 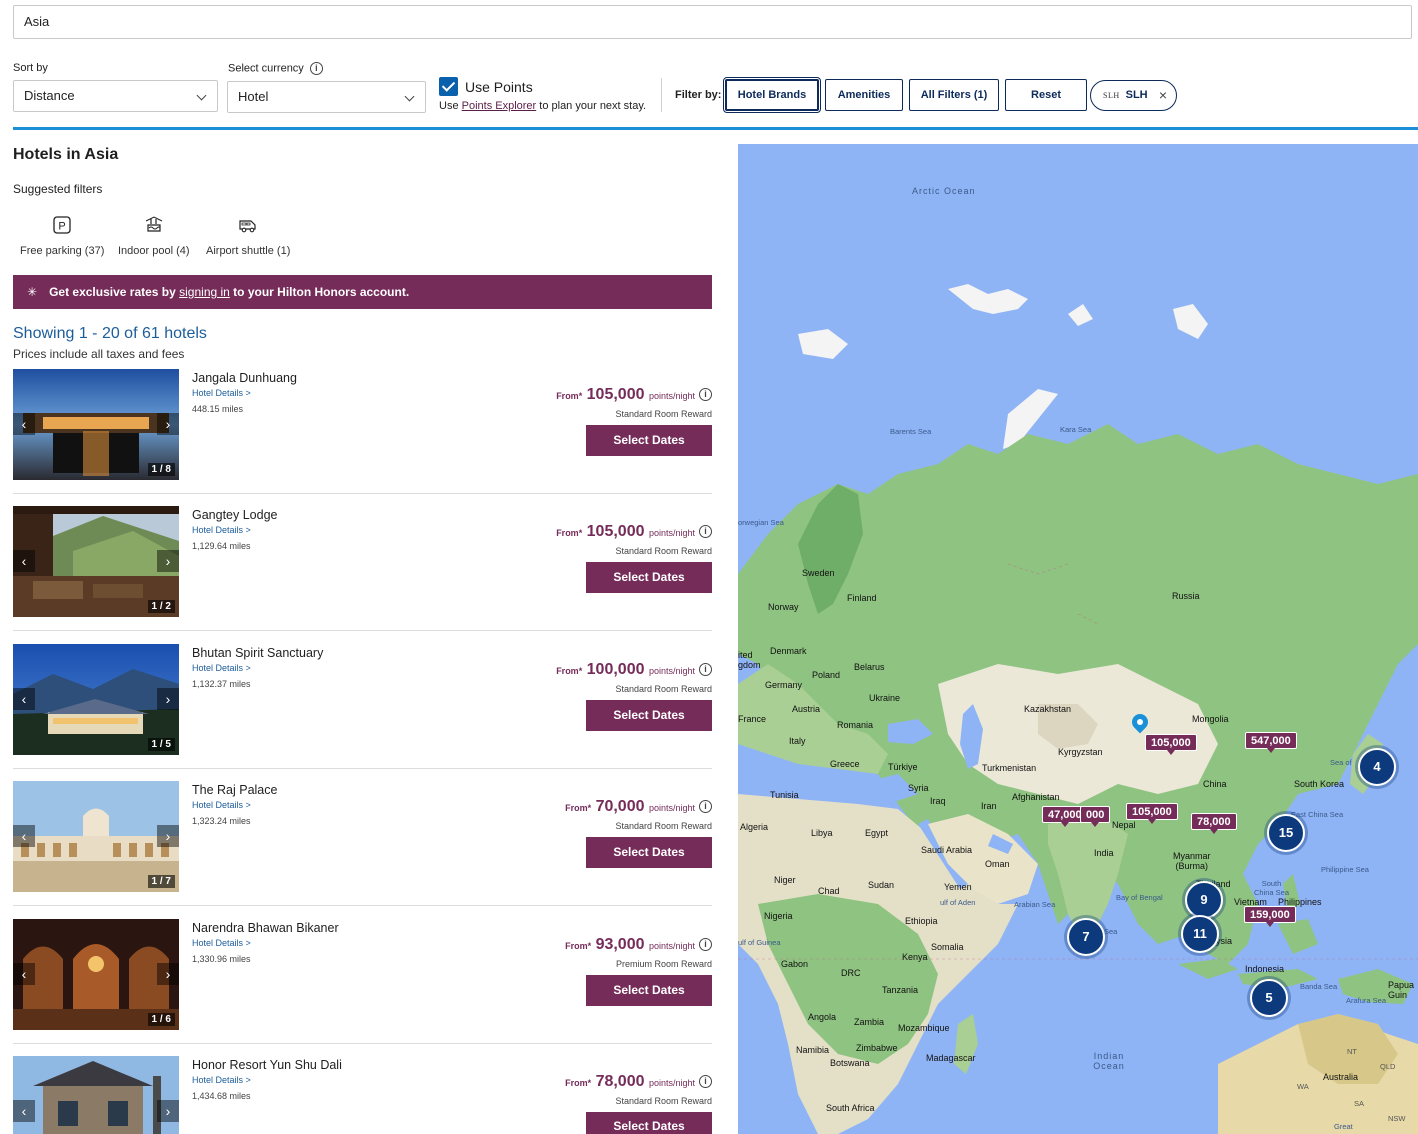 What do you see at coordinates (267, 1065) in the screenshot?
I see `hotel-name: Honor Resort Yun Shu Dali` at bounding box center [267, 1065].